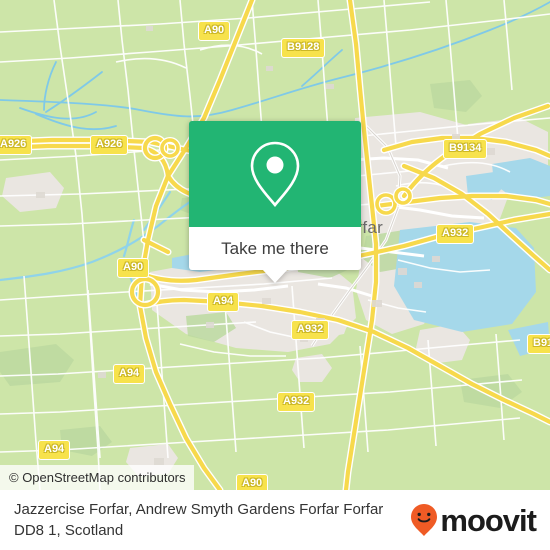 The height and width of the screenshot is (550, 550). I want to click on road-shield-a94-upper: A94, so click(223, 302).